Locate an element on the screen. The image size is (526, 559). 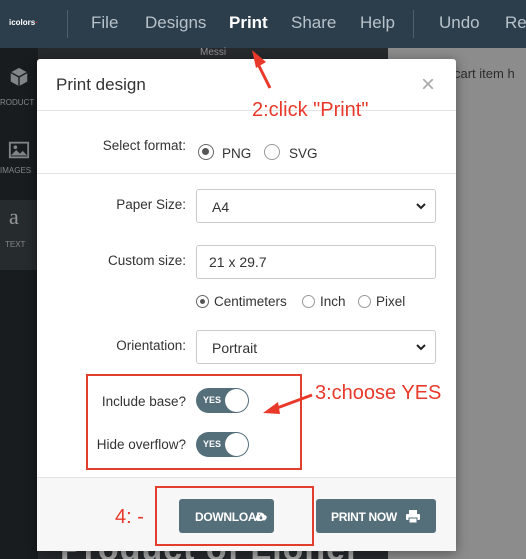
orientation-select: Portrait is located at coordinates (316, 347).